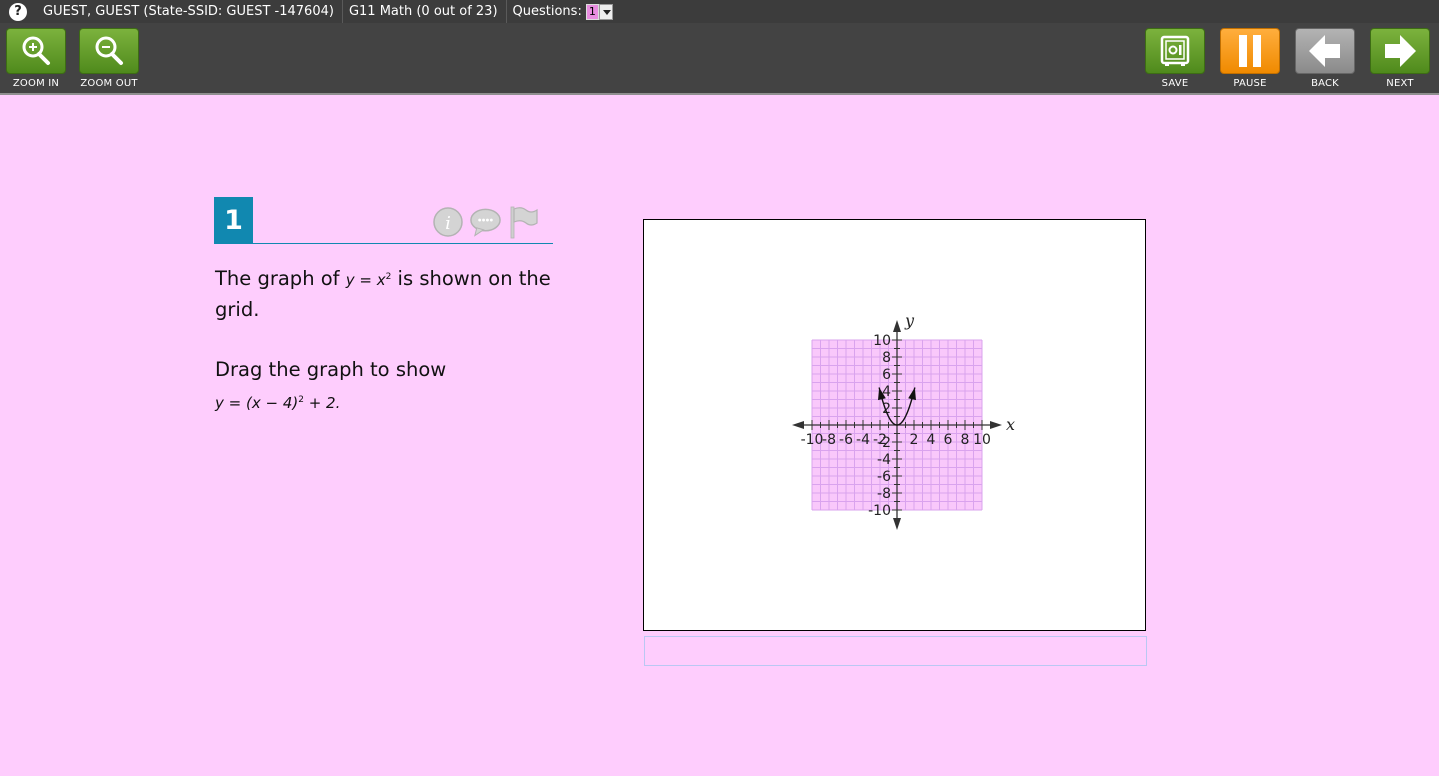  Describe the element at coordinates (257, 403) in the screenshot. I see `stem-math-2-base: y = (x − 4)` at that location.